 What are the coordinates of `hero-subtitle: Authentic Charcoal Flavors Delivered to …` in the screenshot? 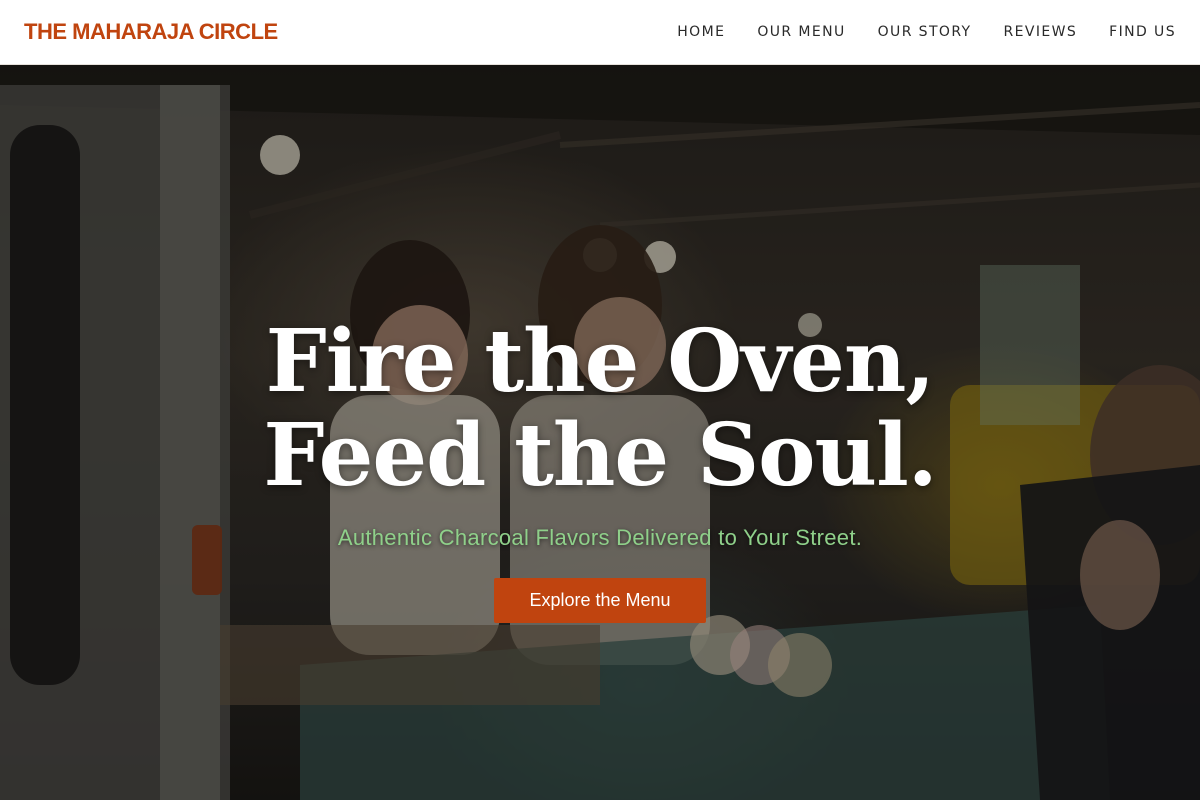 It's located at (600, 537).